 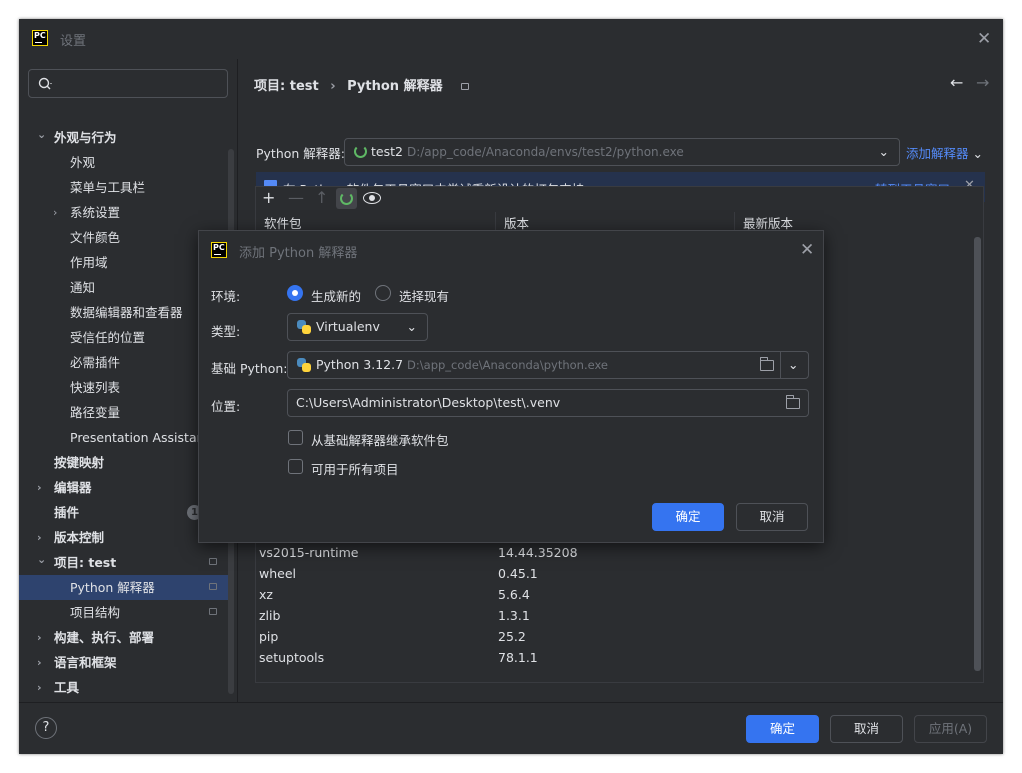 What do you see at coordinates (511, 250) in the screenshot?
I see `dialog-titlebar: PC 添加 Python 解释器 ✕` at bounding box center [511, 250].